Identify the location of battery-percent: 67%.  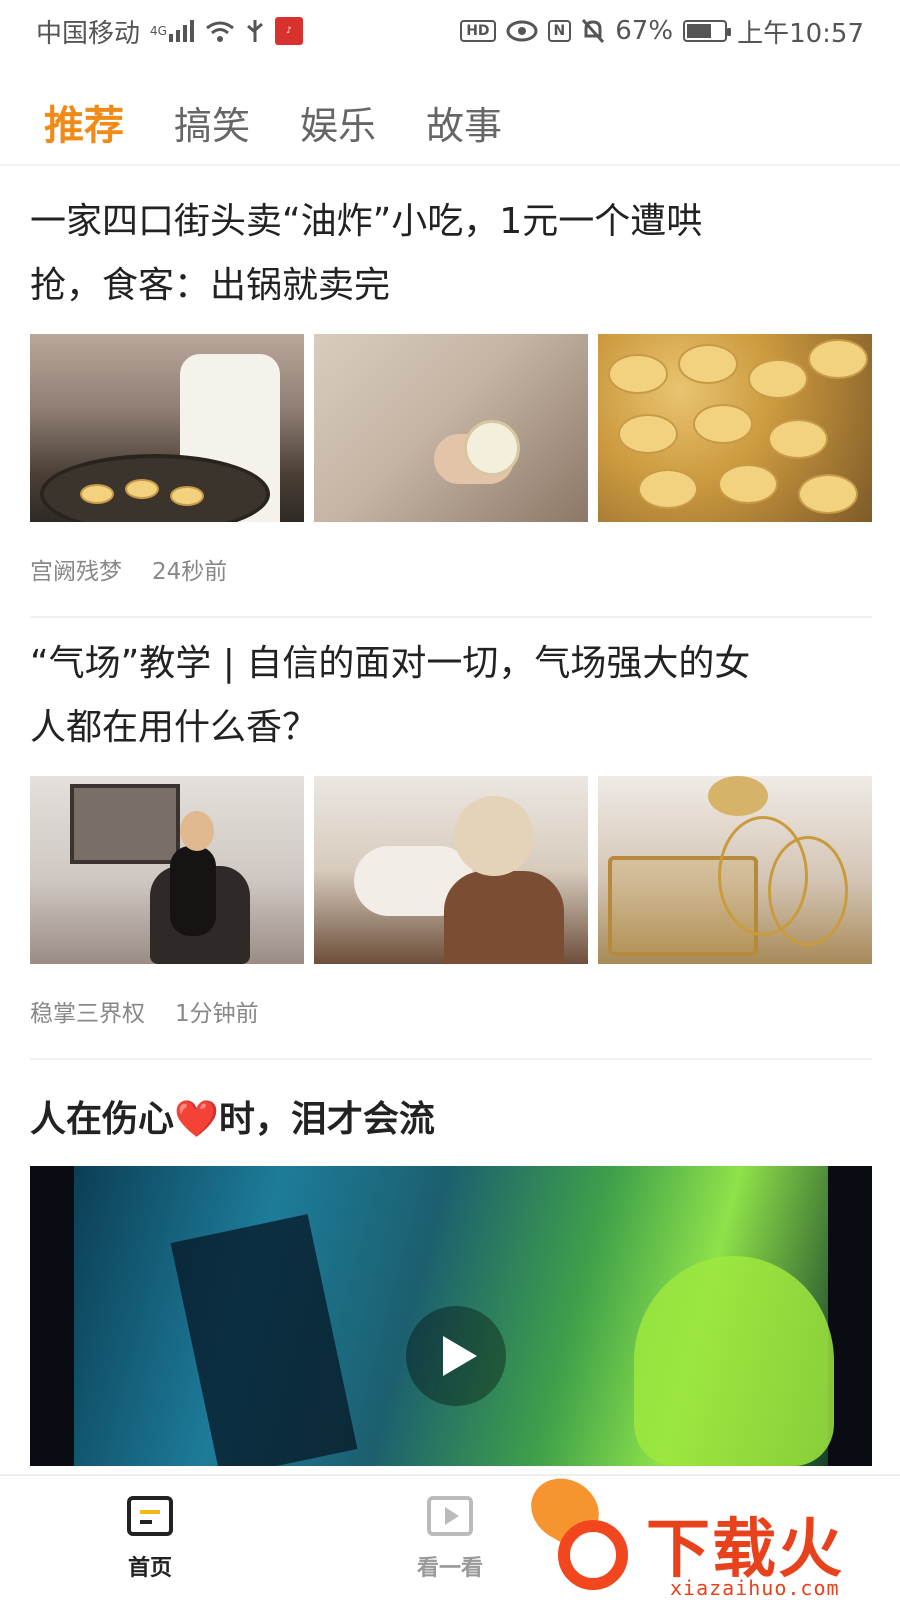
(644, 31).